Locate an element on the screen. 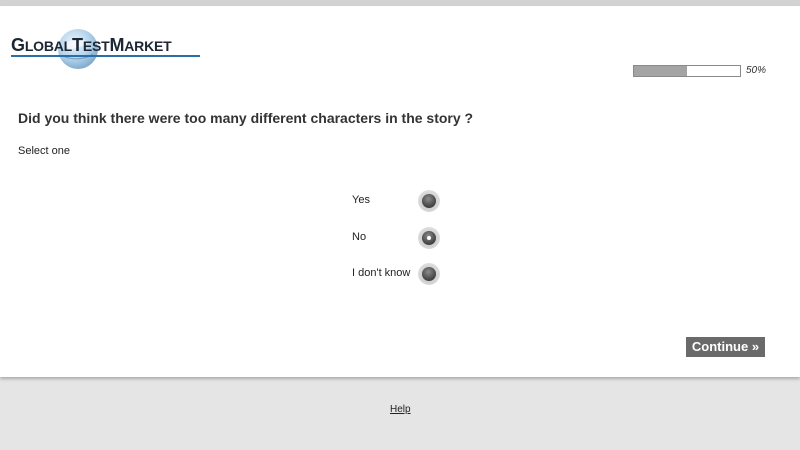 The width and height of the screenshot is (800, 450). logo-underline is located at coordinates (105, 56).